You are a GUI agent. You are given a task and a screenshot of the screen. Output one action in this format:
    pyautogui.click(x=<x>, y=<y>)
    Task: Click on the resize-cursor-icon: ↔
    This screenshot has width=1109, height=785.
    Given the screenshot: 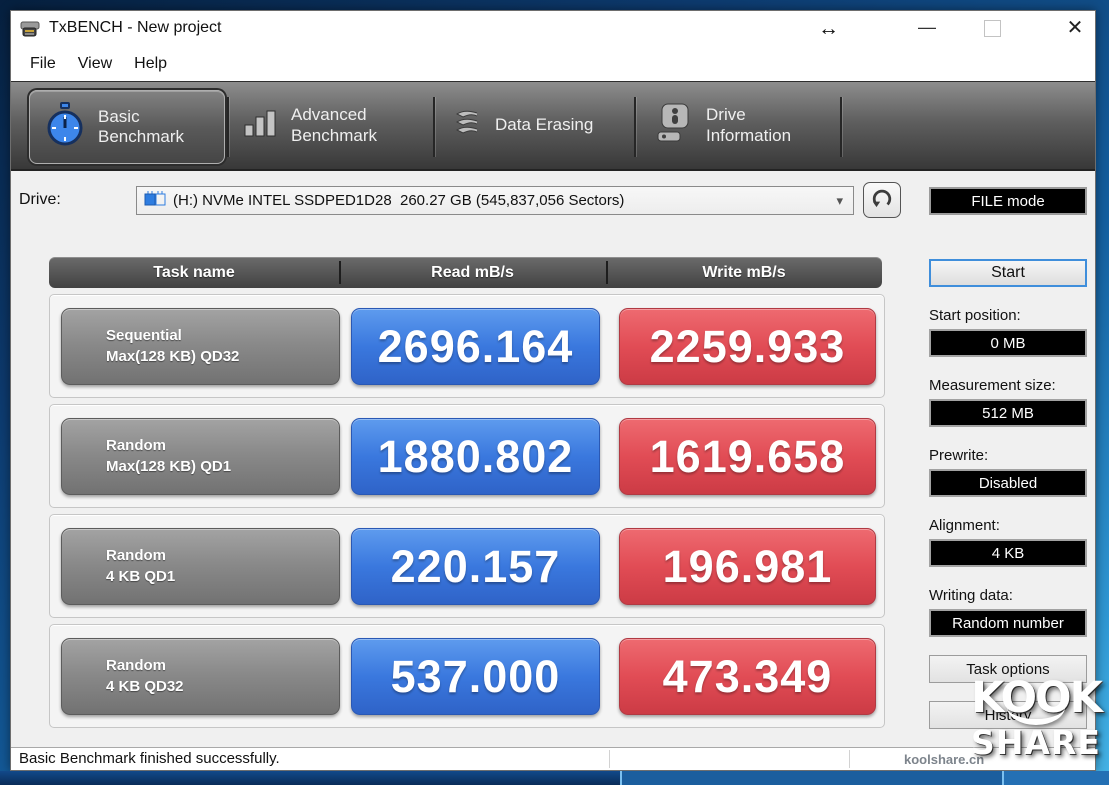 What is the action you would take?
    pyautogui.click(x=828, y=28)
    